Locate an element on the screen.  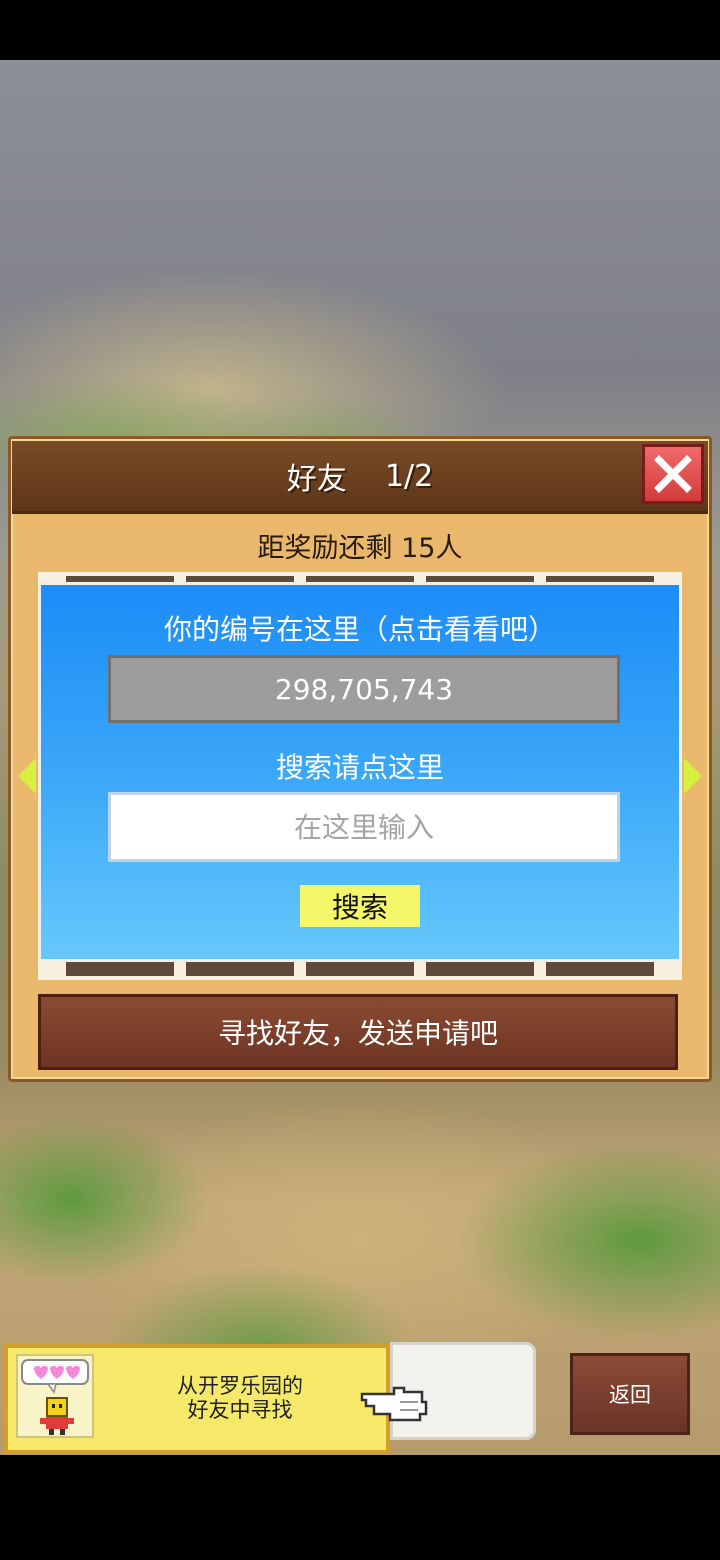
tab-strip-top is located at coordinates (360, 577).